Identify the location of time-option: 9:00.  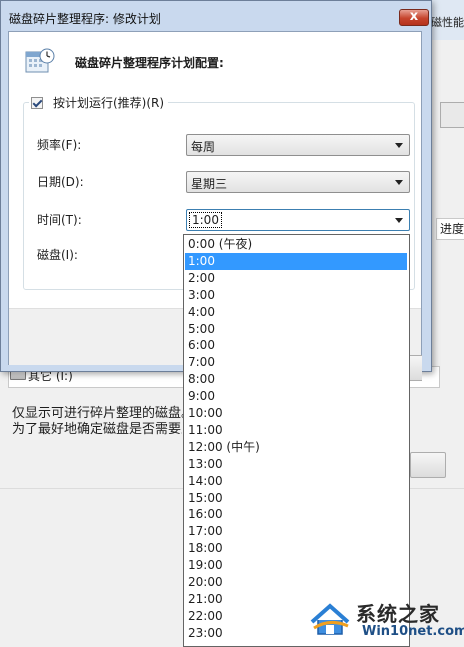
(296, 396).